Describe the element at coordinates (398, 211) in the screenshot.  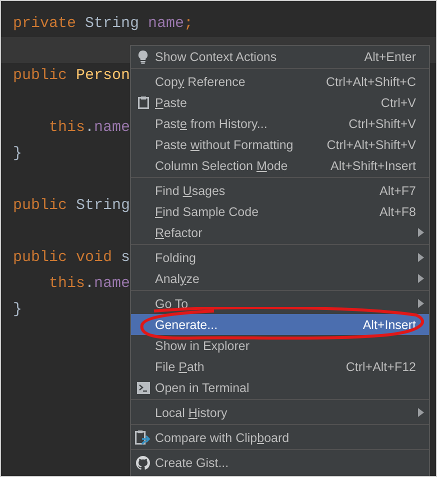
I see `shortcut-text: Alt+F8` at that location.